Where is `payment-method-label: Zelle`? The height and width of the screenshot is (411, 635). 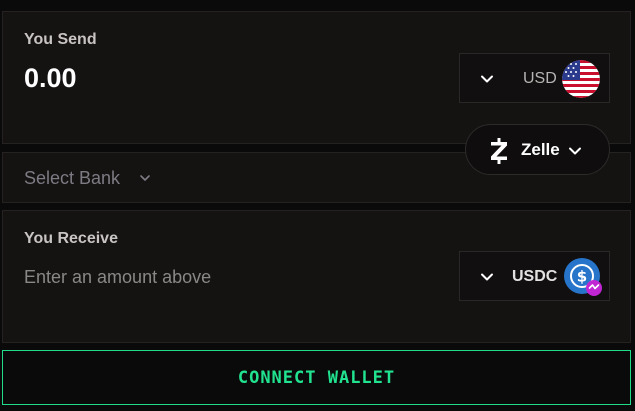 payment-method-label: Zelle is located at coordinates (540, 149).